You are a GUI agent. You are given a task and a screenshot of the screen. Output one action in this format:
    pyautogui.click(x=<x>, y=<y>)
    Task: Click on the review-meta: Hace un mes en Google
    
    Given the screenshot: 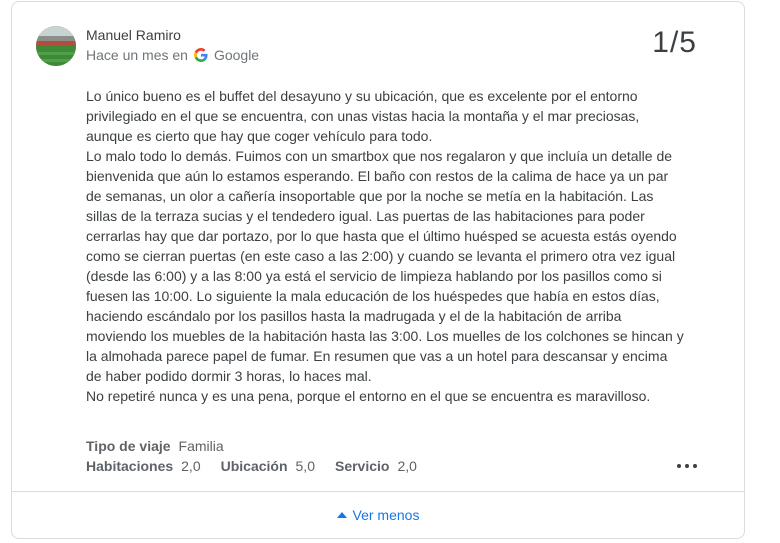 What is the action you would take?
    pyautogui.click(x=172, y=55)
    